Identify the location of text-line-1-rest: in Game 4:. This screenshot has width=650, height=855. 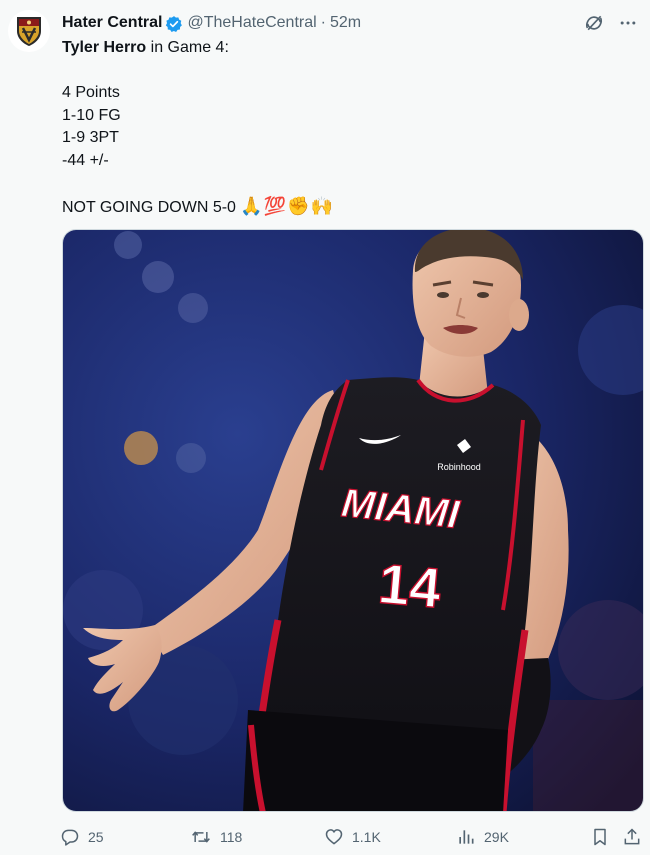
(187, 47).